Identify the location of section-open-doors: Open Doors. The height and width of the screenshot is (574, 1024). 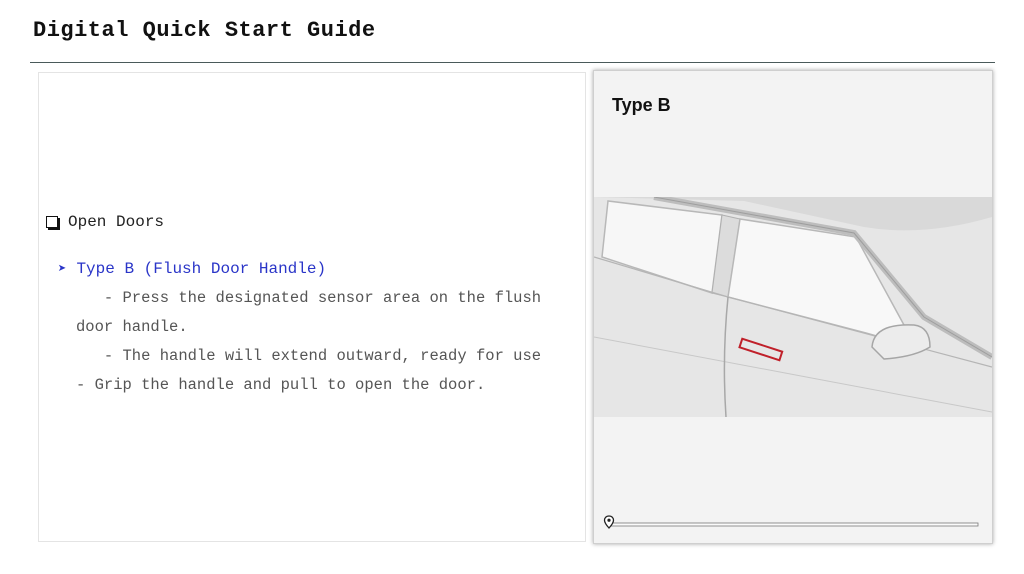
(105, 222).